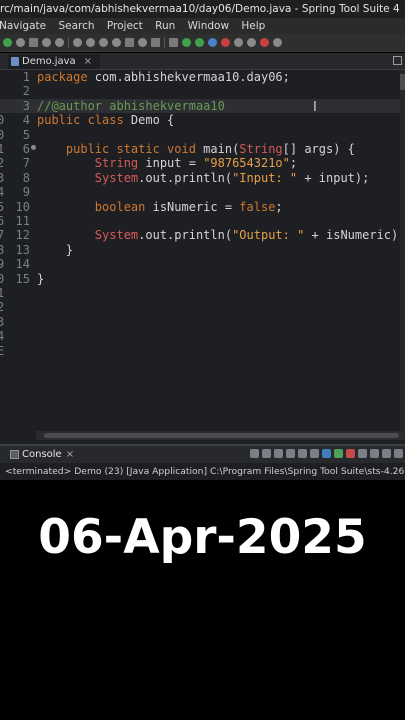  Describe the element at coordinates (14, 454) in the screenshot. I see `console-icon` at that location.